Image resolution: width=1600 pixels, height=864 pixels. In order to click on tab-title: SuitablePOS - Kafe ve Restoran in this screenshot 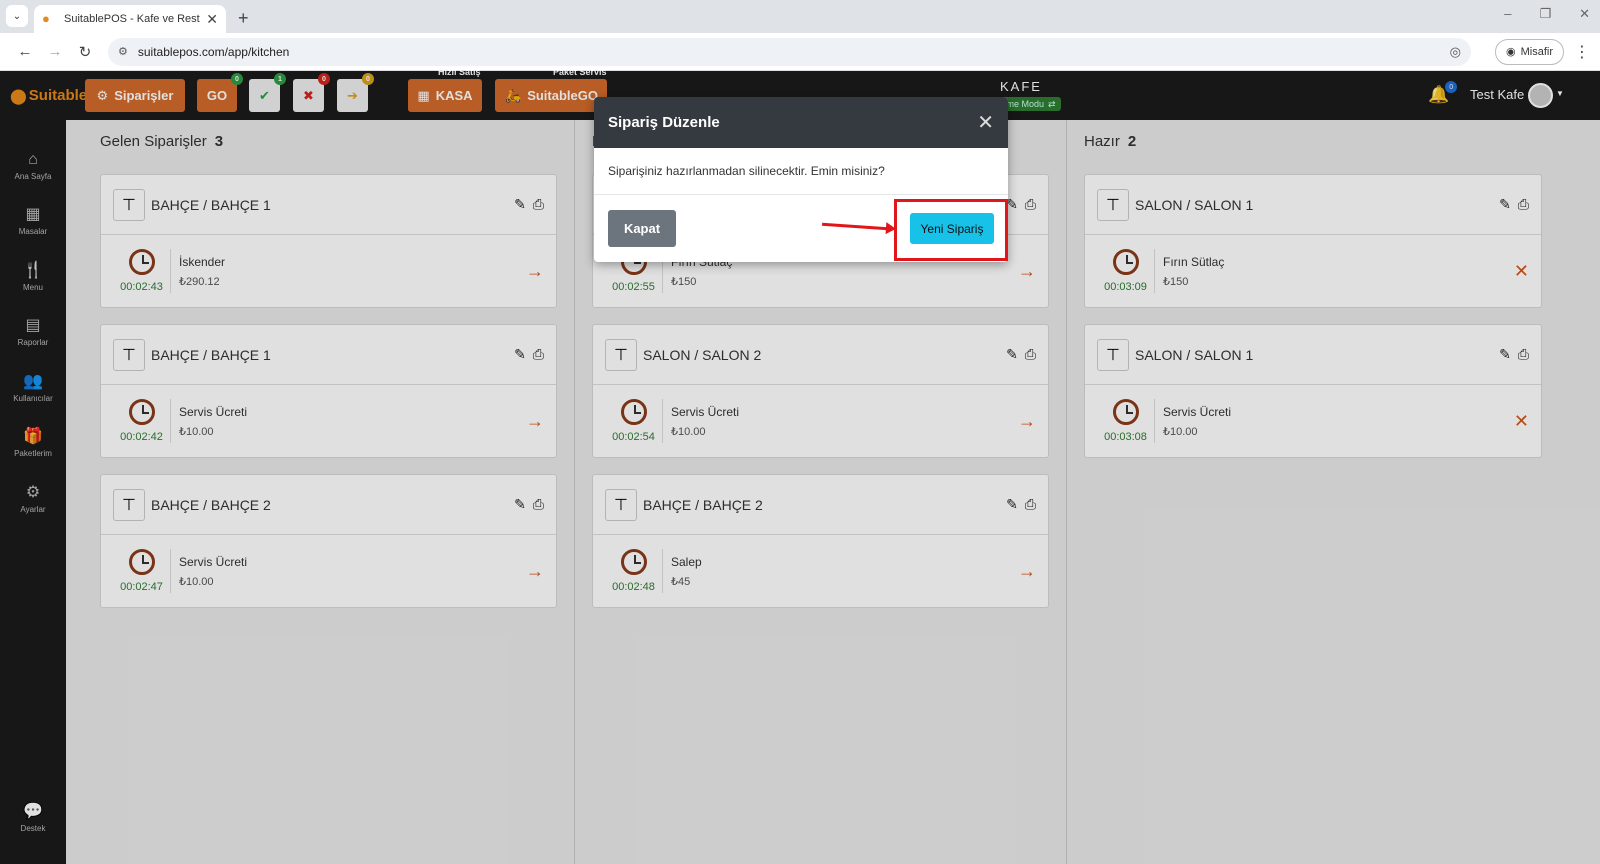, I will do `click(132, 19)`.